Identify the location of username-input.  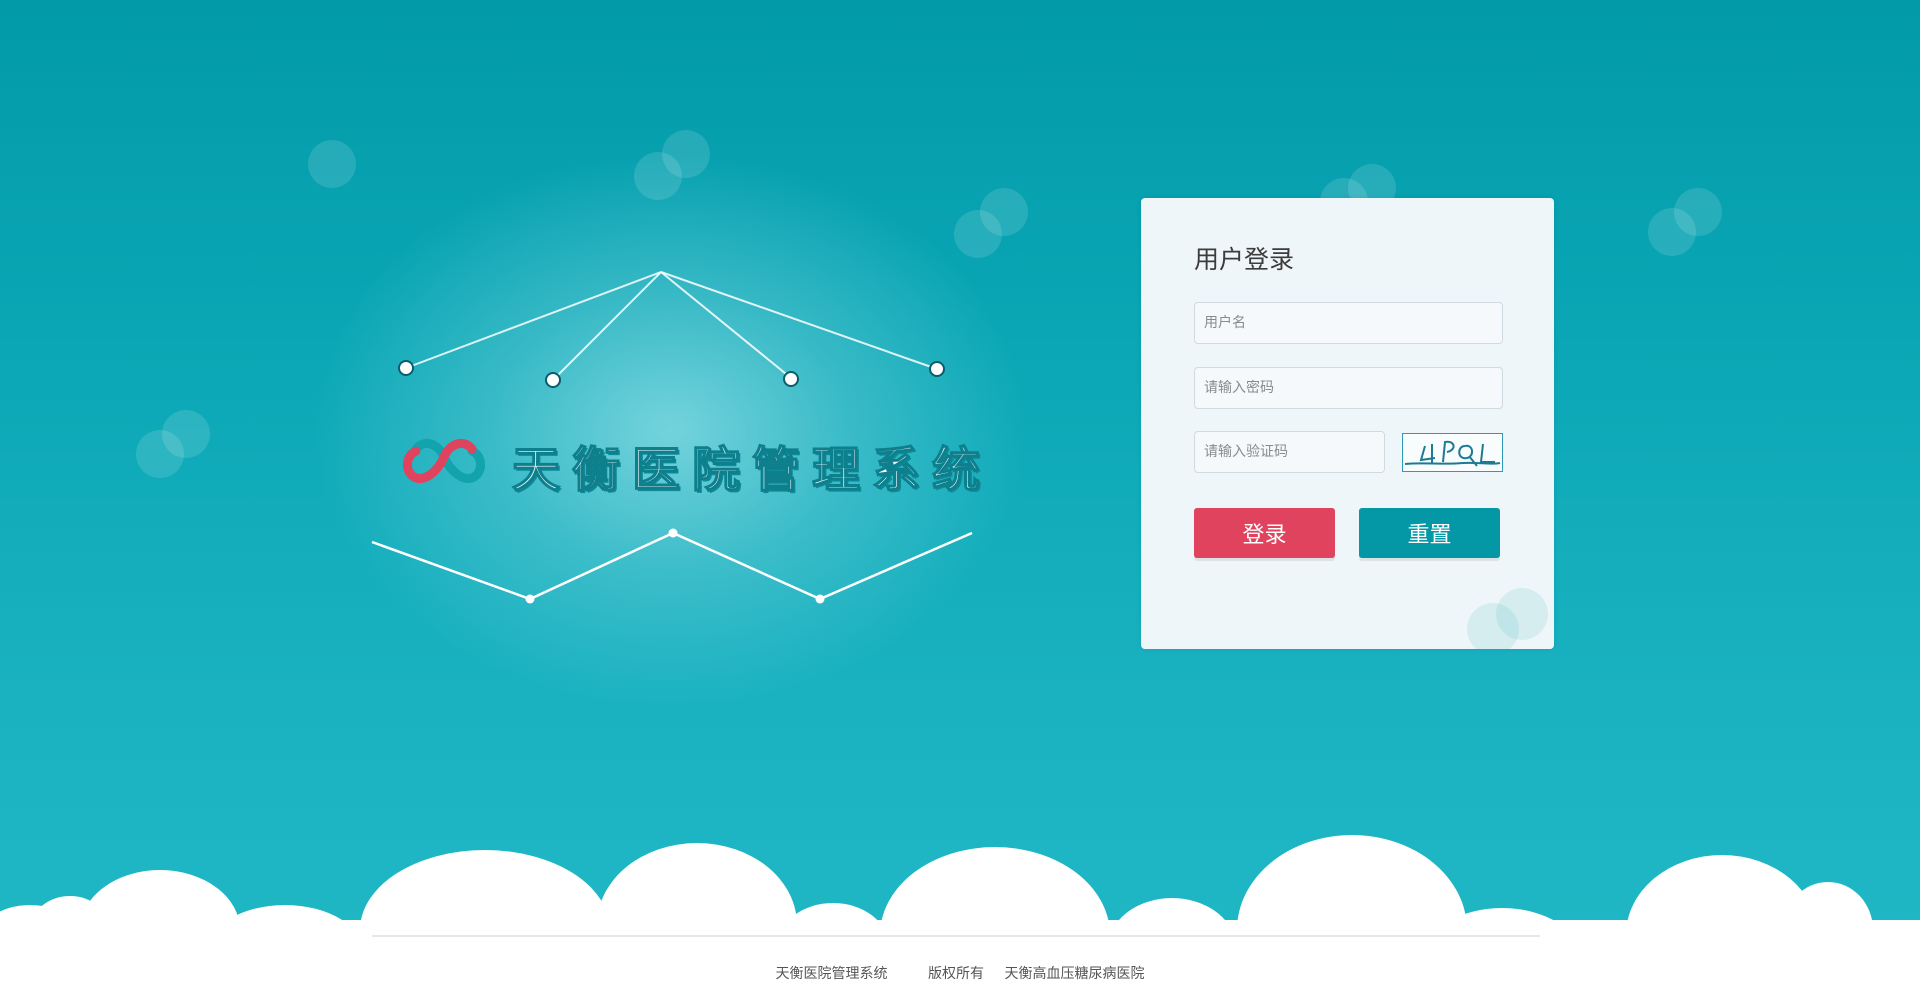
(1348, 323).